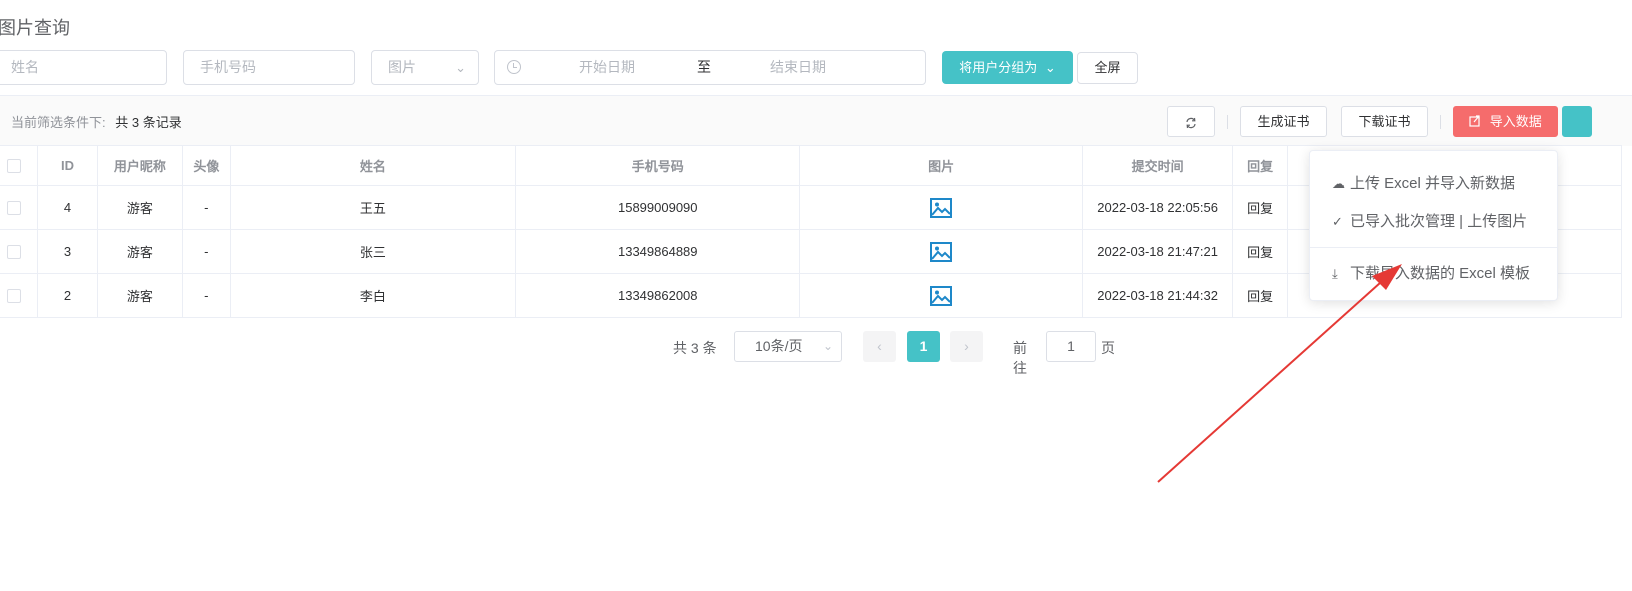  What do you see at coordinates (998, 67) in the screenshot?
I see `group-users-label: 将用户分组为` at bounding box center [998, 67].